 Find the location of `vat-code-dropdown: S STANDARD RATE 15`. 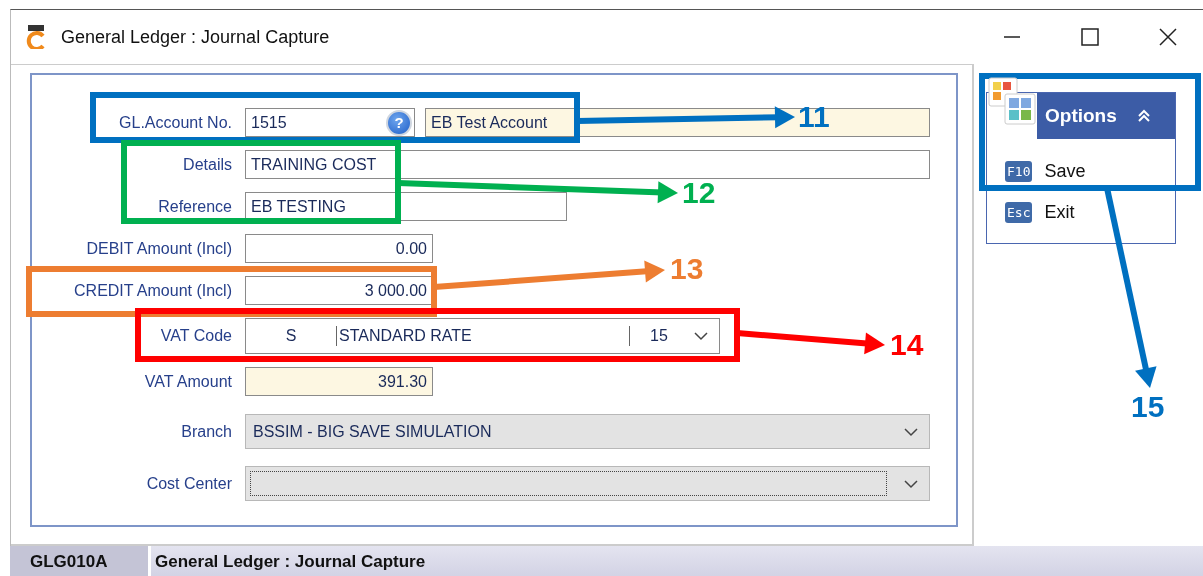

vat-code-dropdown: S STANDARD RATE 15 is located at coordinates (482, 336).